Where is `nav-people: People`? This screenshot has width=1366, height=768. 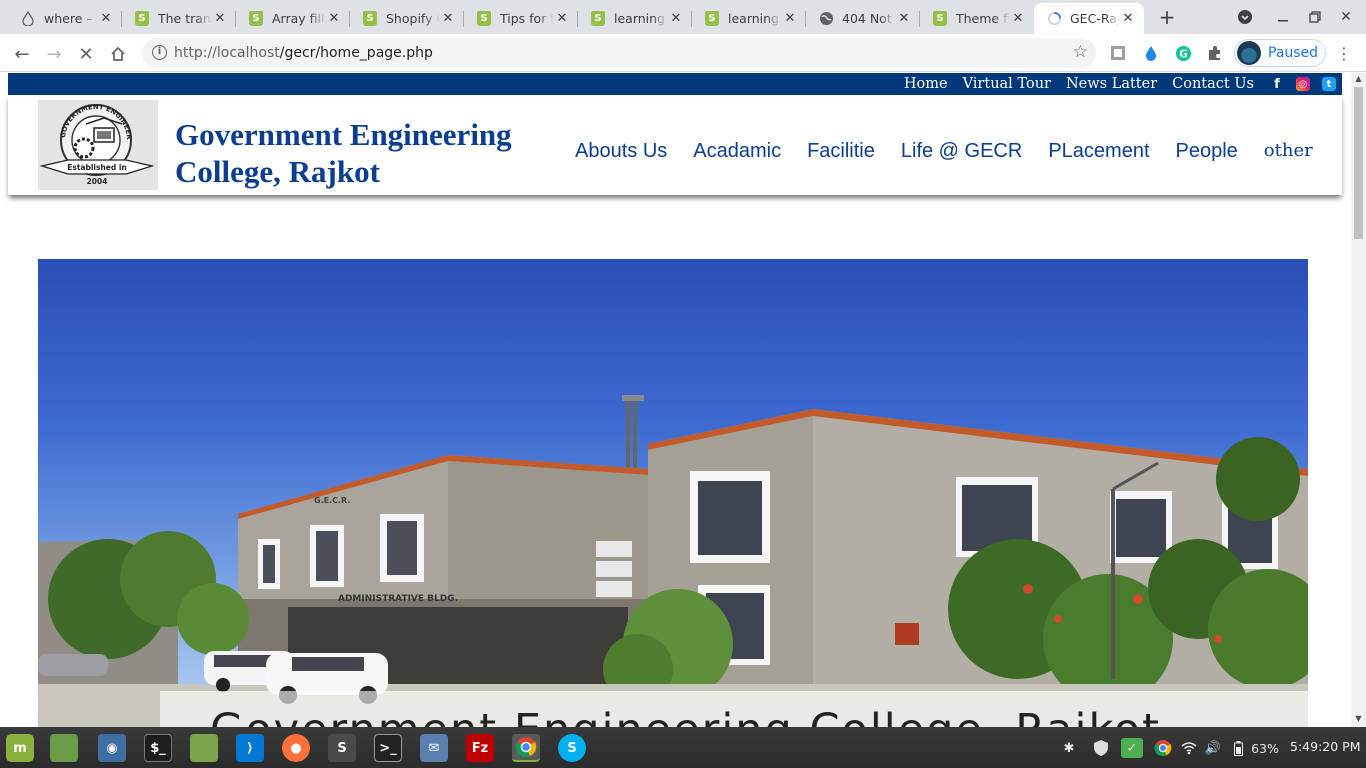
nav-people: People is located at coordinates (1207, 151).